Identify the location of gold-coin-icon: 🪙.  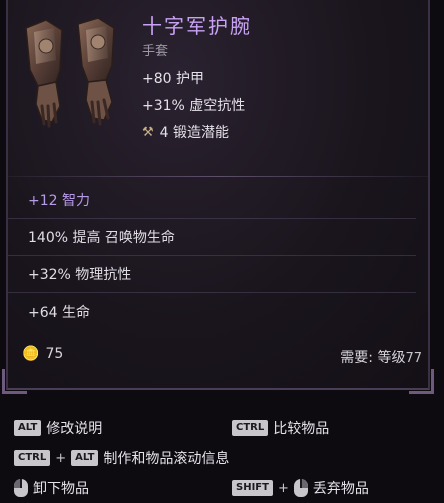
(31, 354).